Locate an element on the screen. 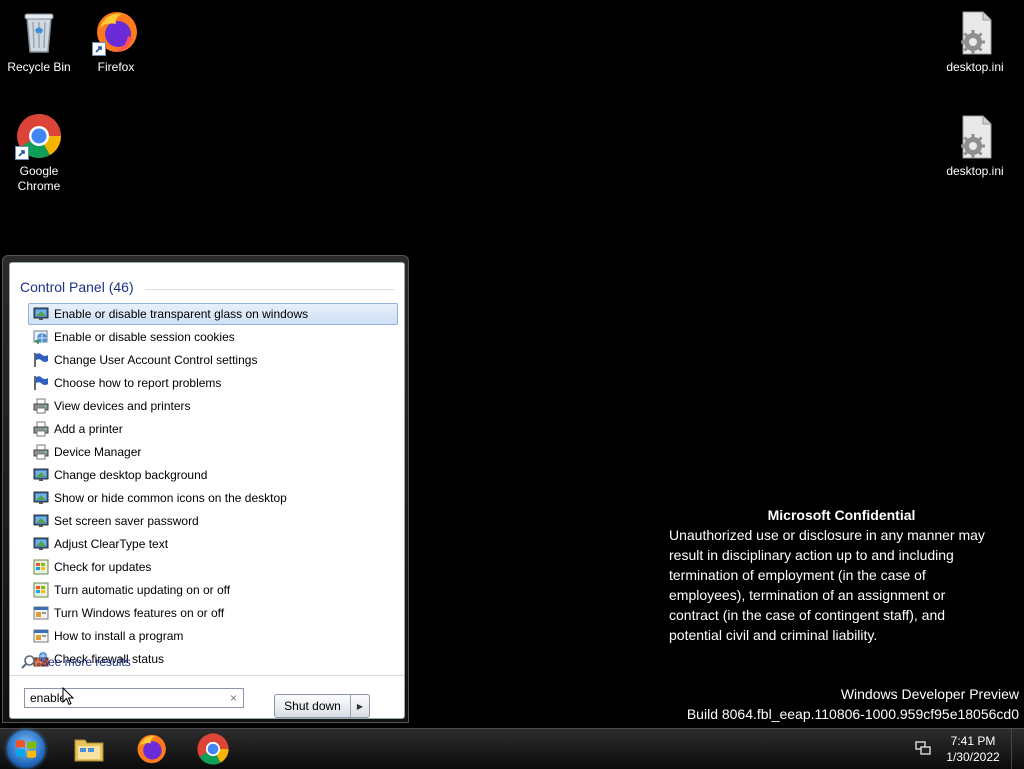 The height and width of the screenshot is (769, 1024). search-result-item: Choose how to report problems is located at coordinates (213, 383).